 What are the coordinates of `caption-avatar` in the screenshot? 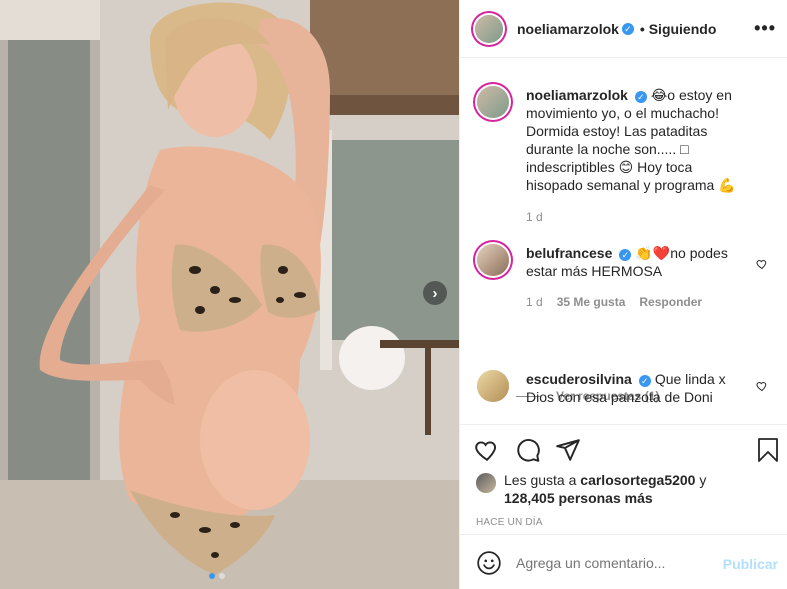 It's located at (493, 102).